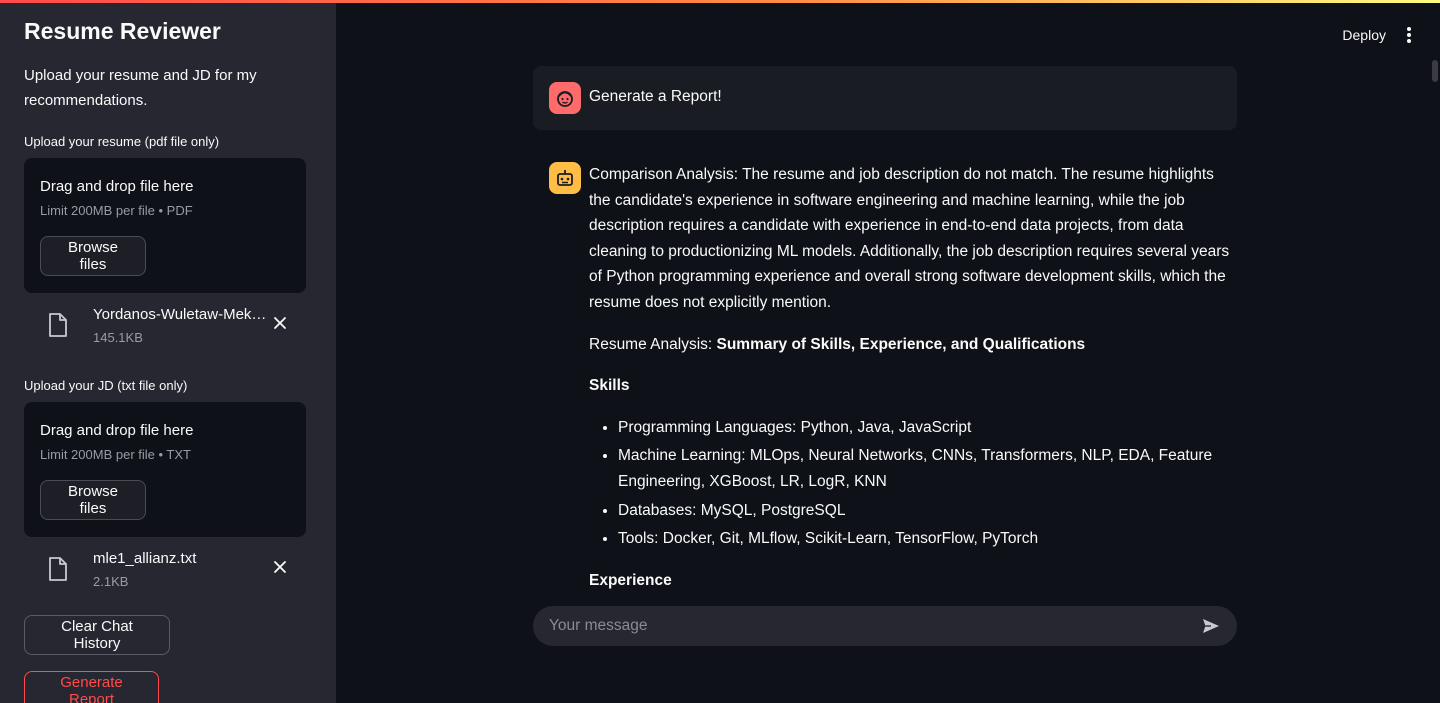 This screenshot has width=1440, height=703. Describe the element at coordinates (165, 568) in the screenshot. I see `jd-uploaded-file: mle1_allianz.txt 2.1KB` at that location.